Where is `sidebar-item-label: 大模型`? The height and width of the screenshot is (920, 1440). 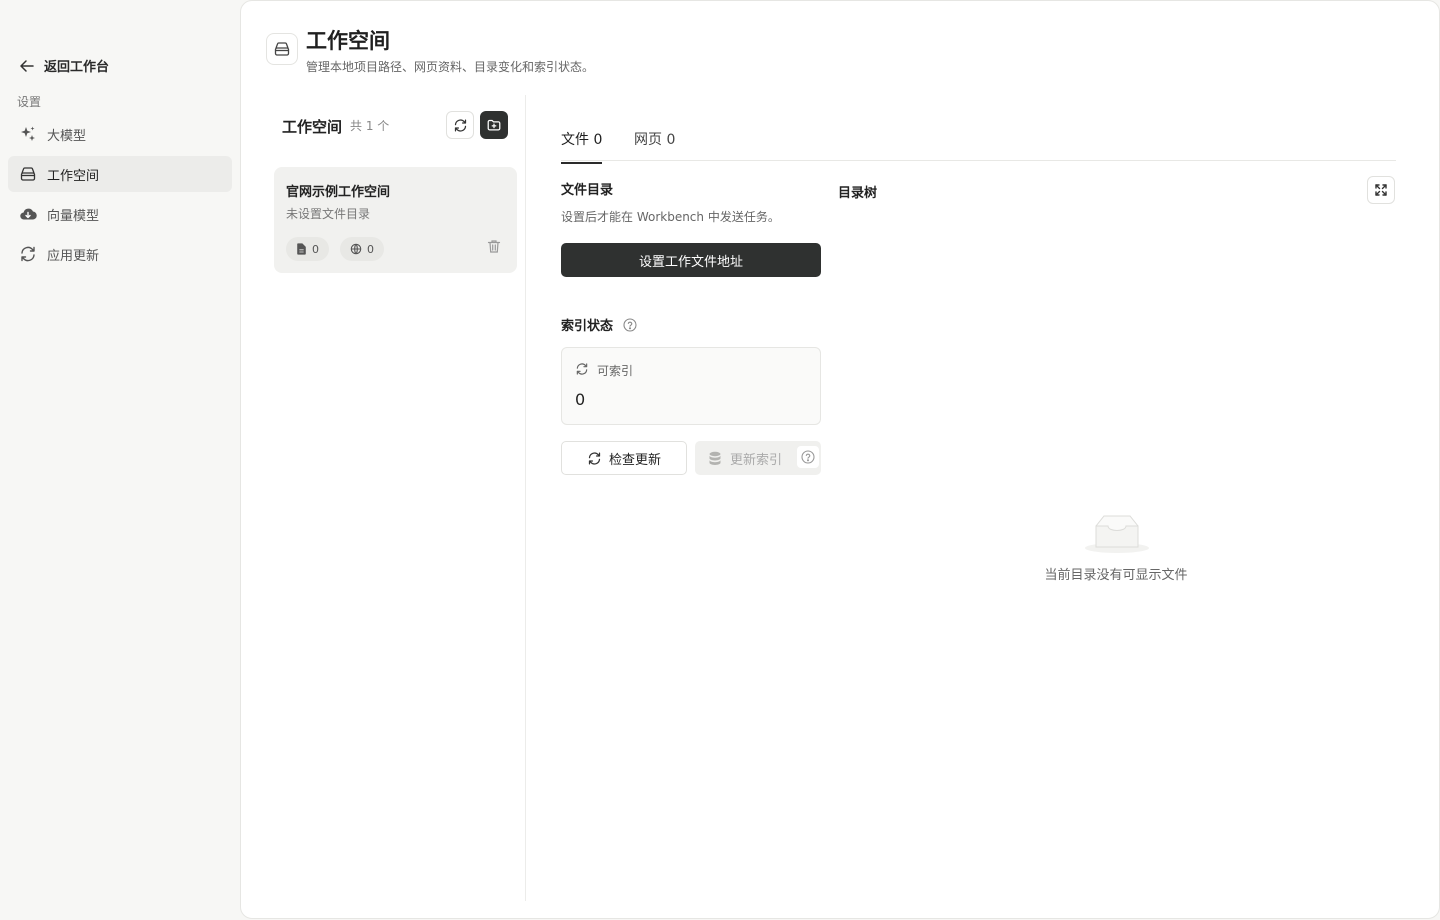 sidebar-item-label: 大模型 is located at coordinates (67, 136).